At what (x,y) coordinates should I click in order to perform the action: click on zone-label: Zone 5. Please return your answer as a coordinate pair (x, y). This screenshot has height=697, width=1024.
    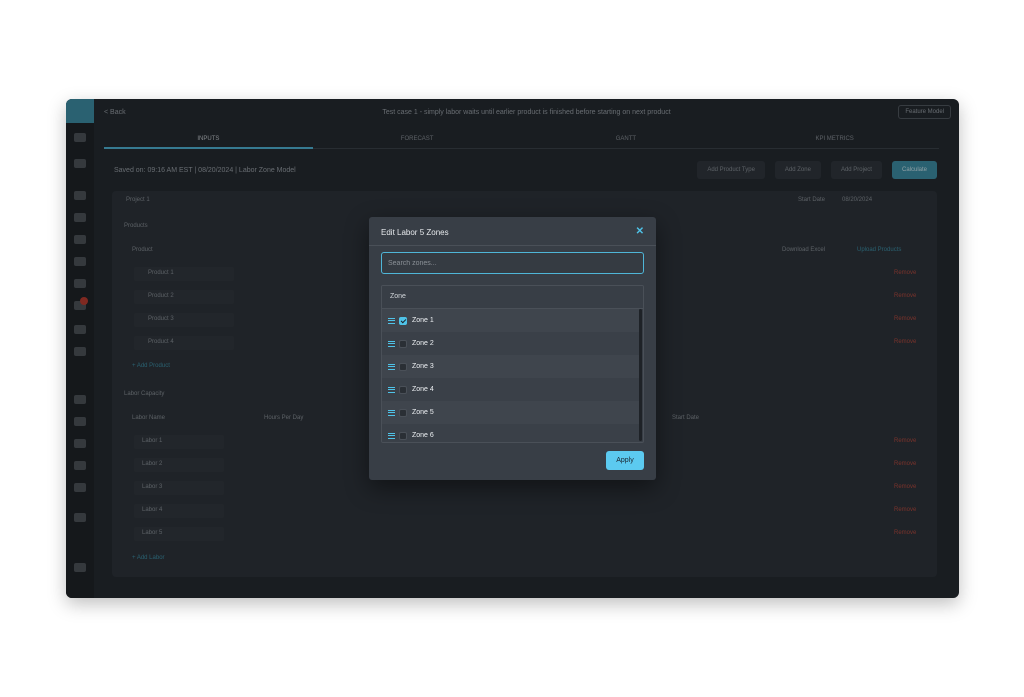
    Looking at the image, I should click on (423, 412).